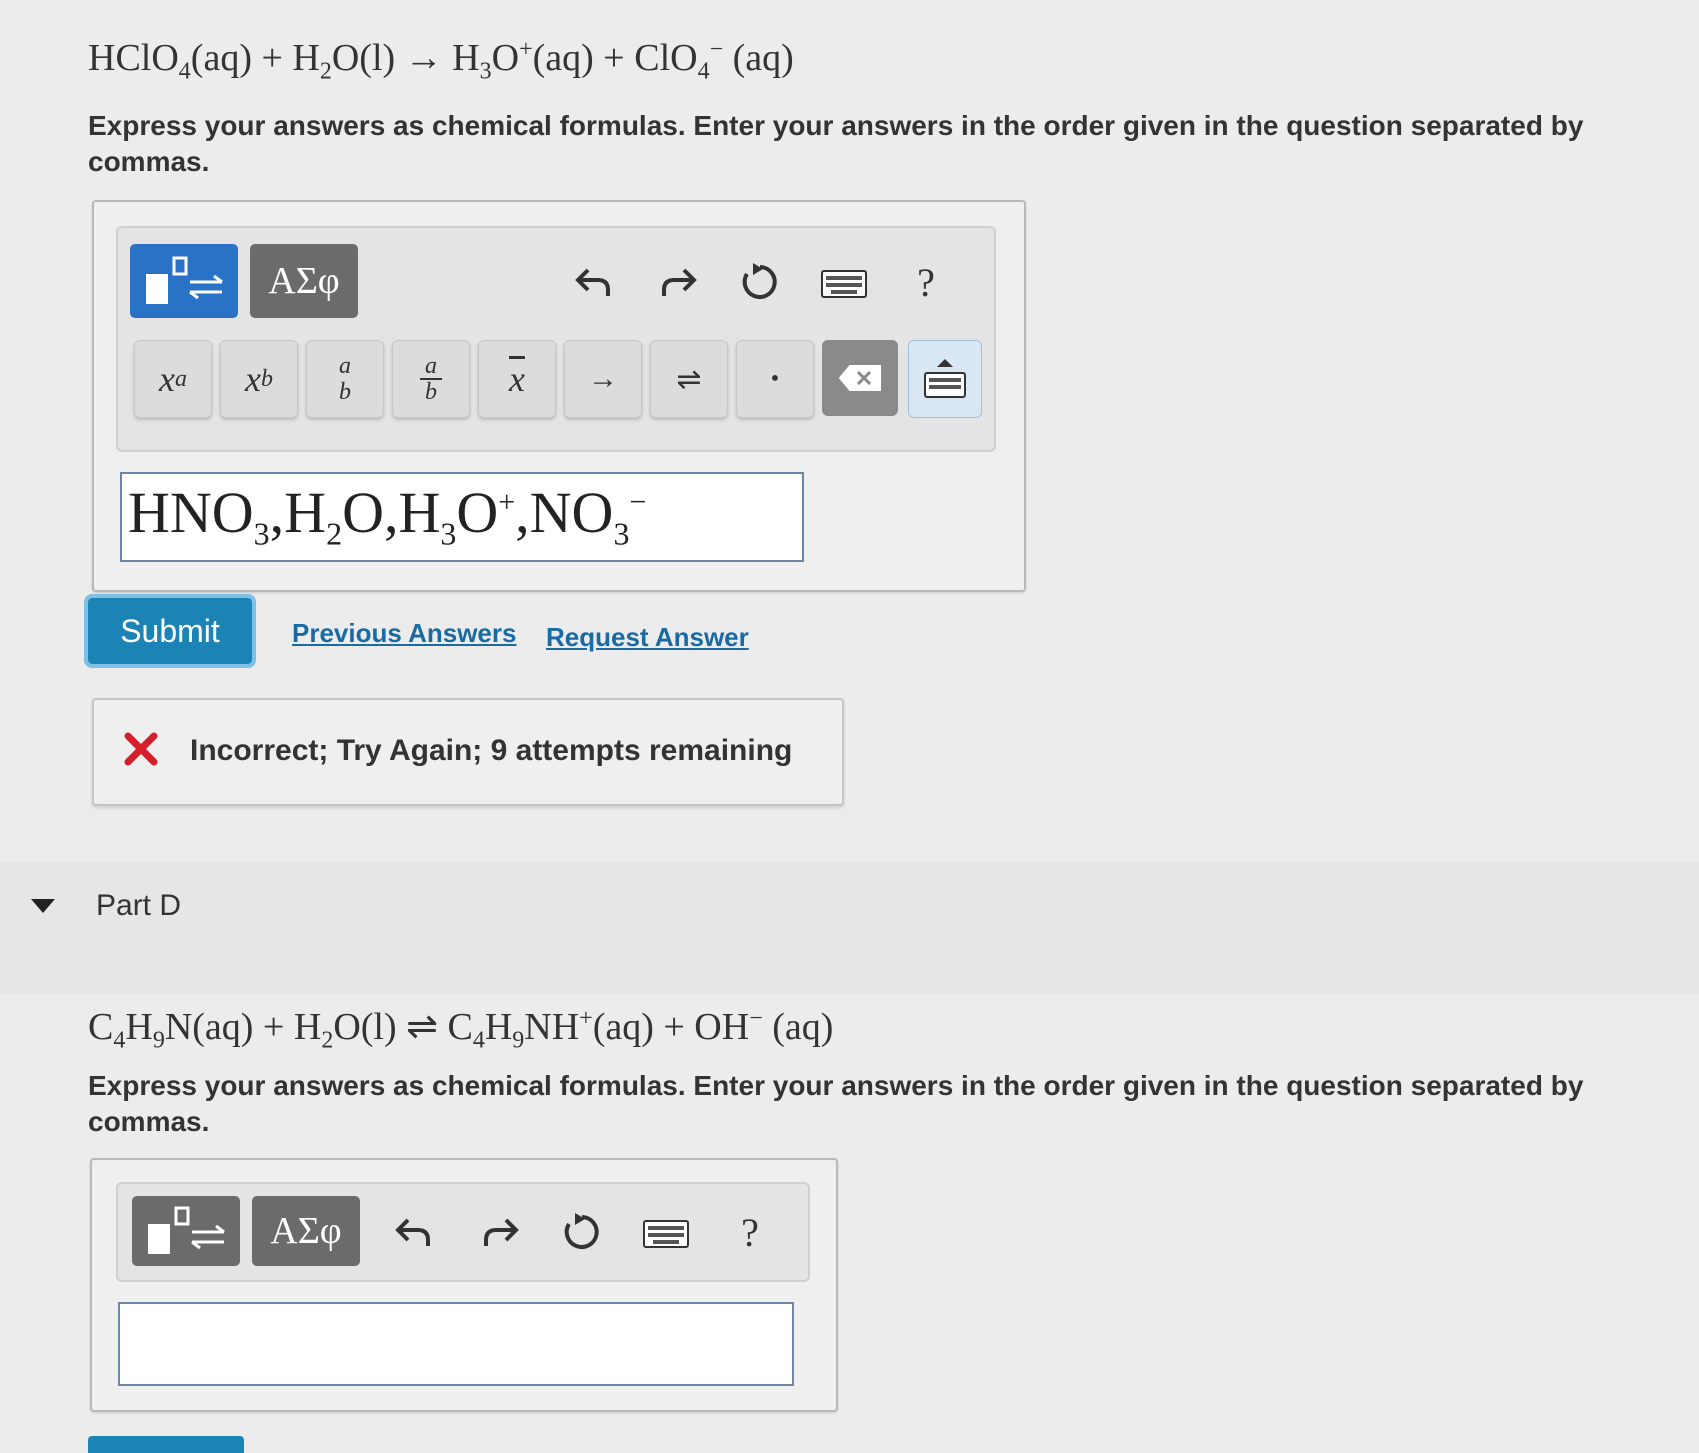 This screenshot has width=1699, height=1453. Describe the element at coordinates (517, 379) in the screenshot. I see `overbar-key: x` at that location.